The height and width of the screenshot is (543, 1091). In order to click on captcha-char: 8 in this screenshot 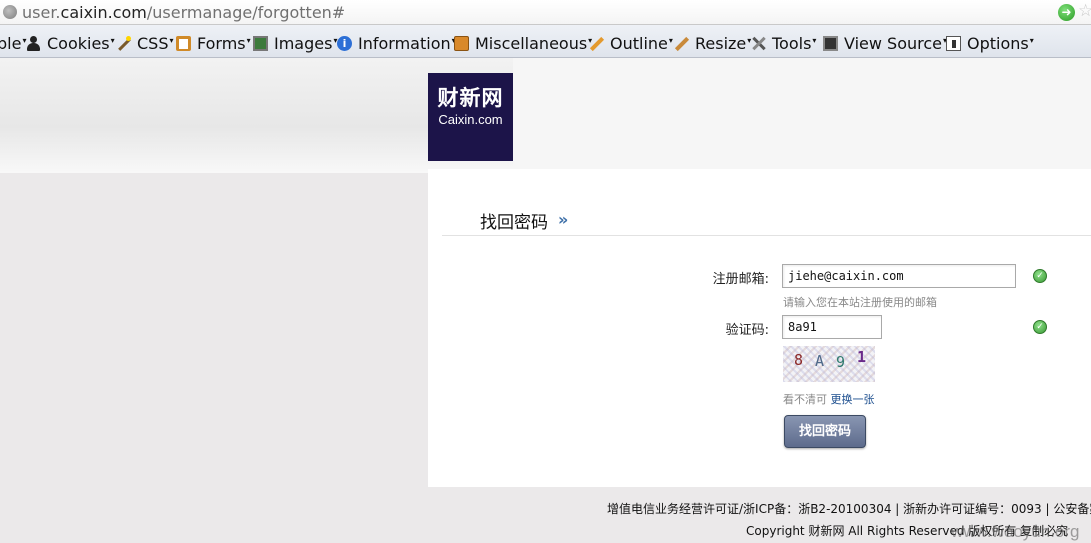, I will do `click(799, 360)`.